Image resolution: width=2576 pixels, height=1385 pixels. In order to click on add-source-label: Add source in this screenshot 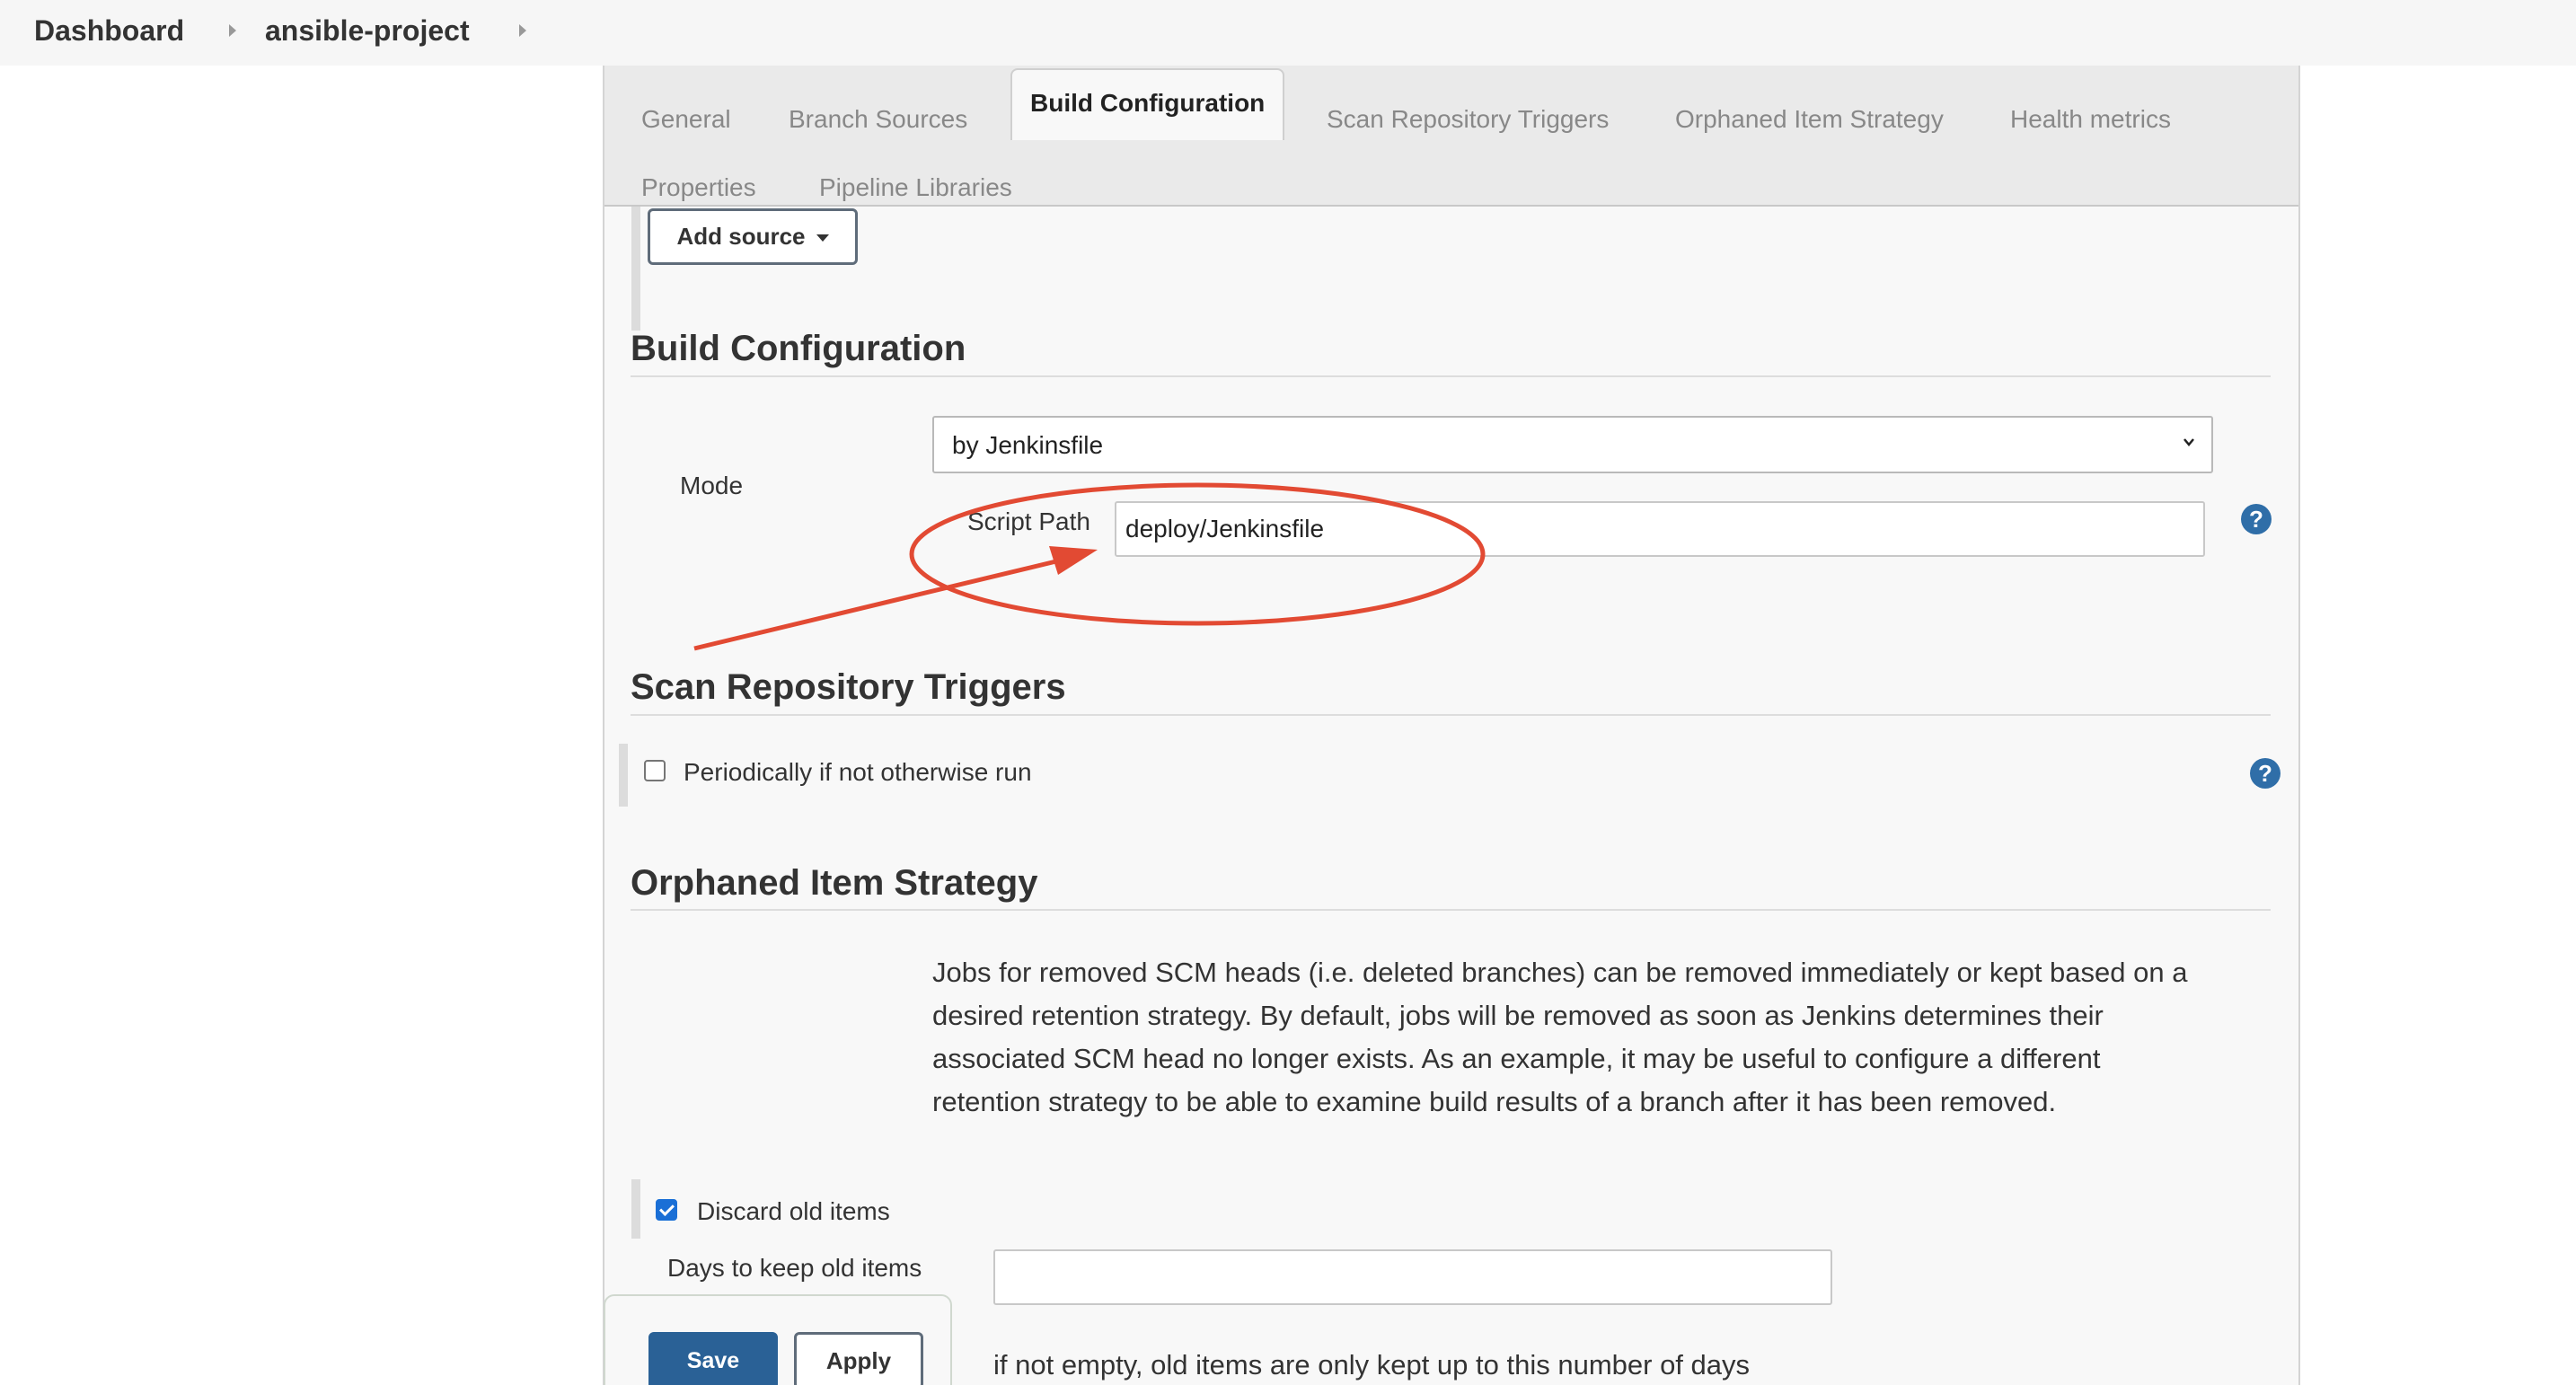, I will do `click(741, 236)`.